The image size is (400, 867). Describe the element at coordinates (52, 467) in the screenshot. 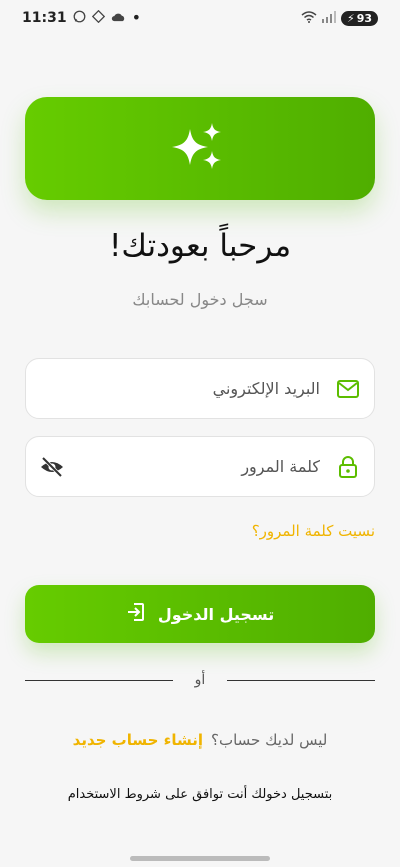

I see `eye-off-icon` at that location.